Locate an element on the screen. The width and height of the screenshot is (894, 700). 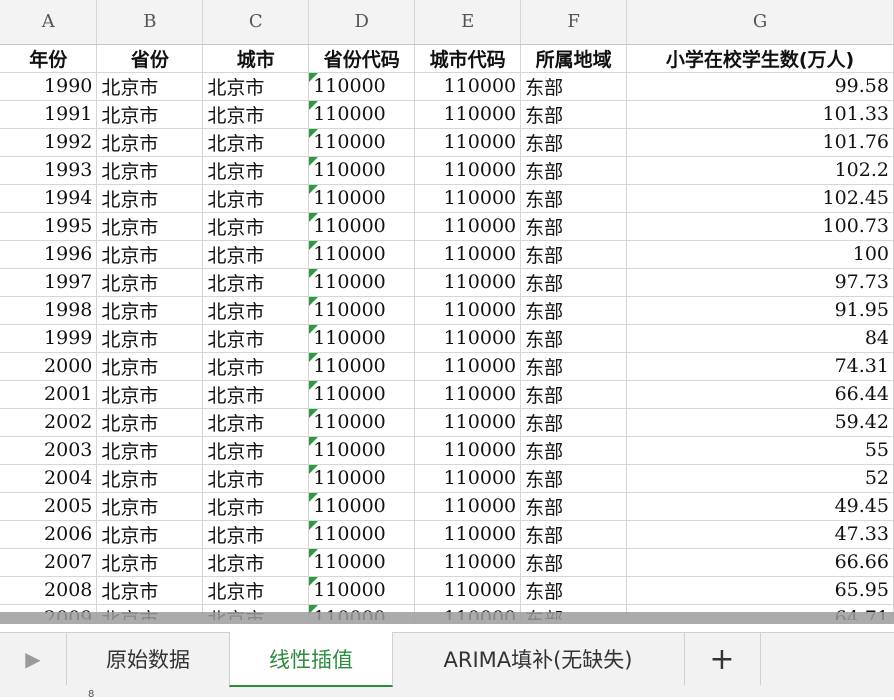
add-sheet-button: + is located at coordinates (722, 659).